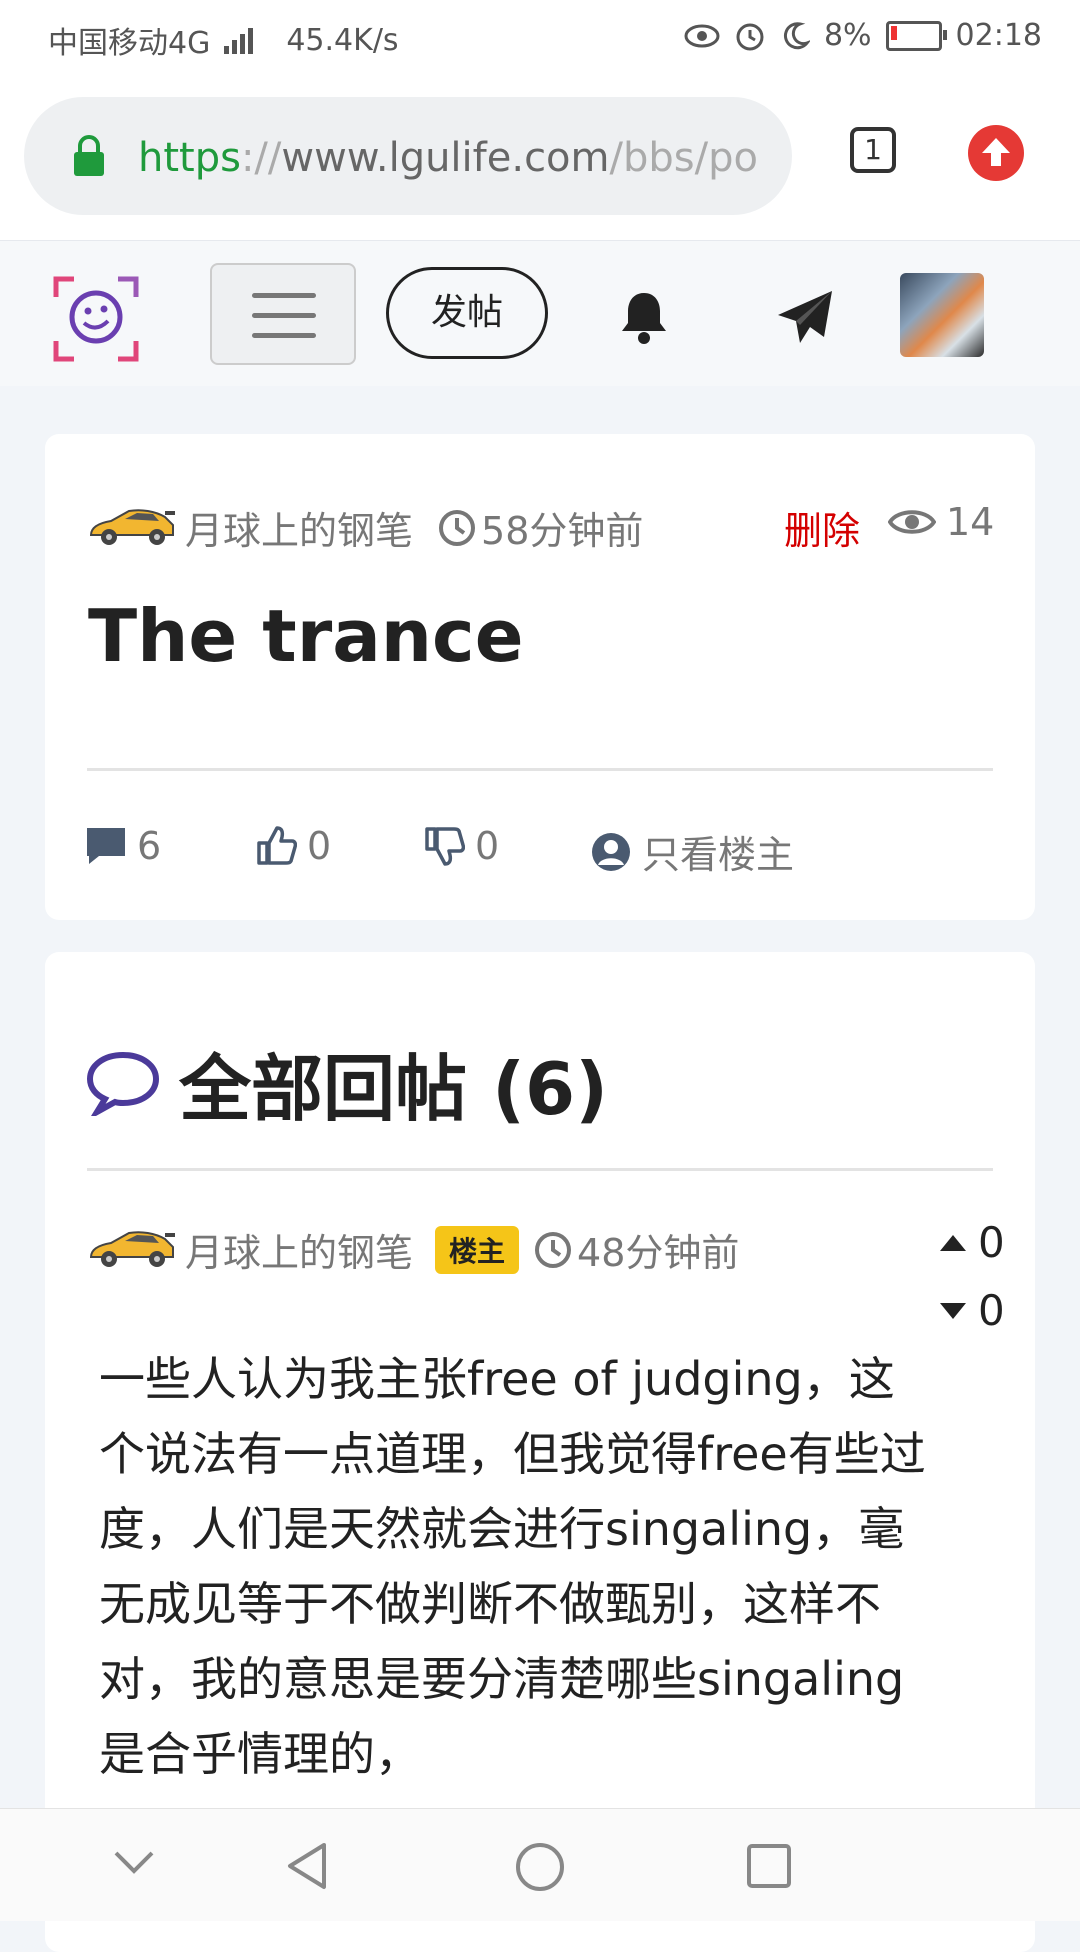  Describe the element at coordinates (991, 1242) in the screenshot. I see `upvote-count: 0` at that location.